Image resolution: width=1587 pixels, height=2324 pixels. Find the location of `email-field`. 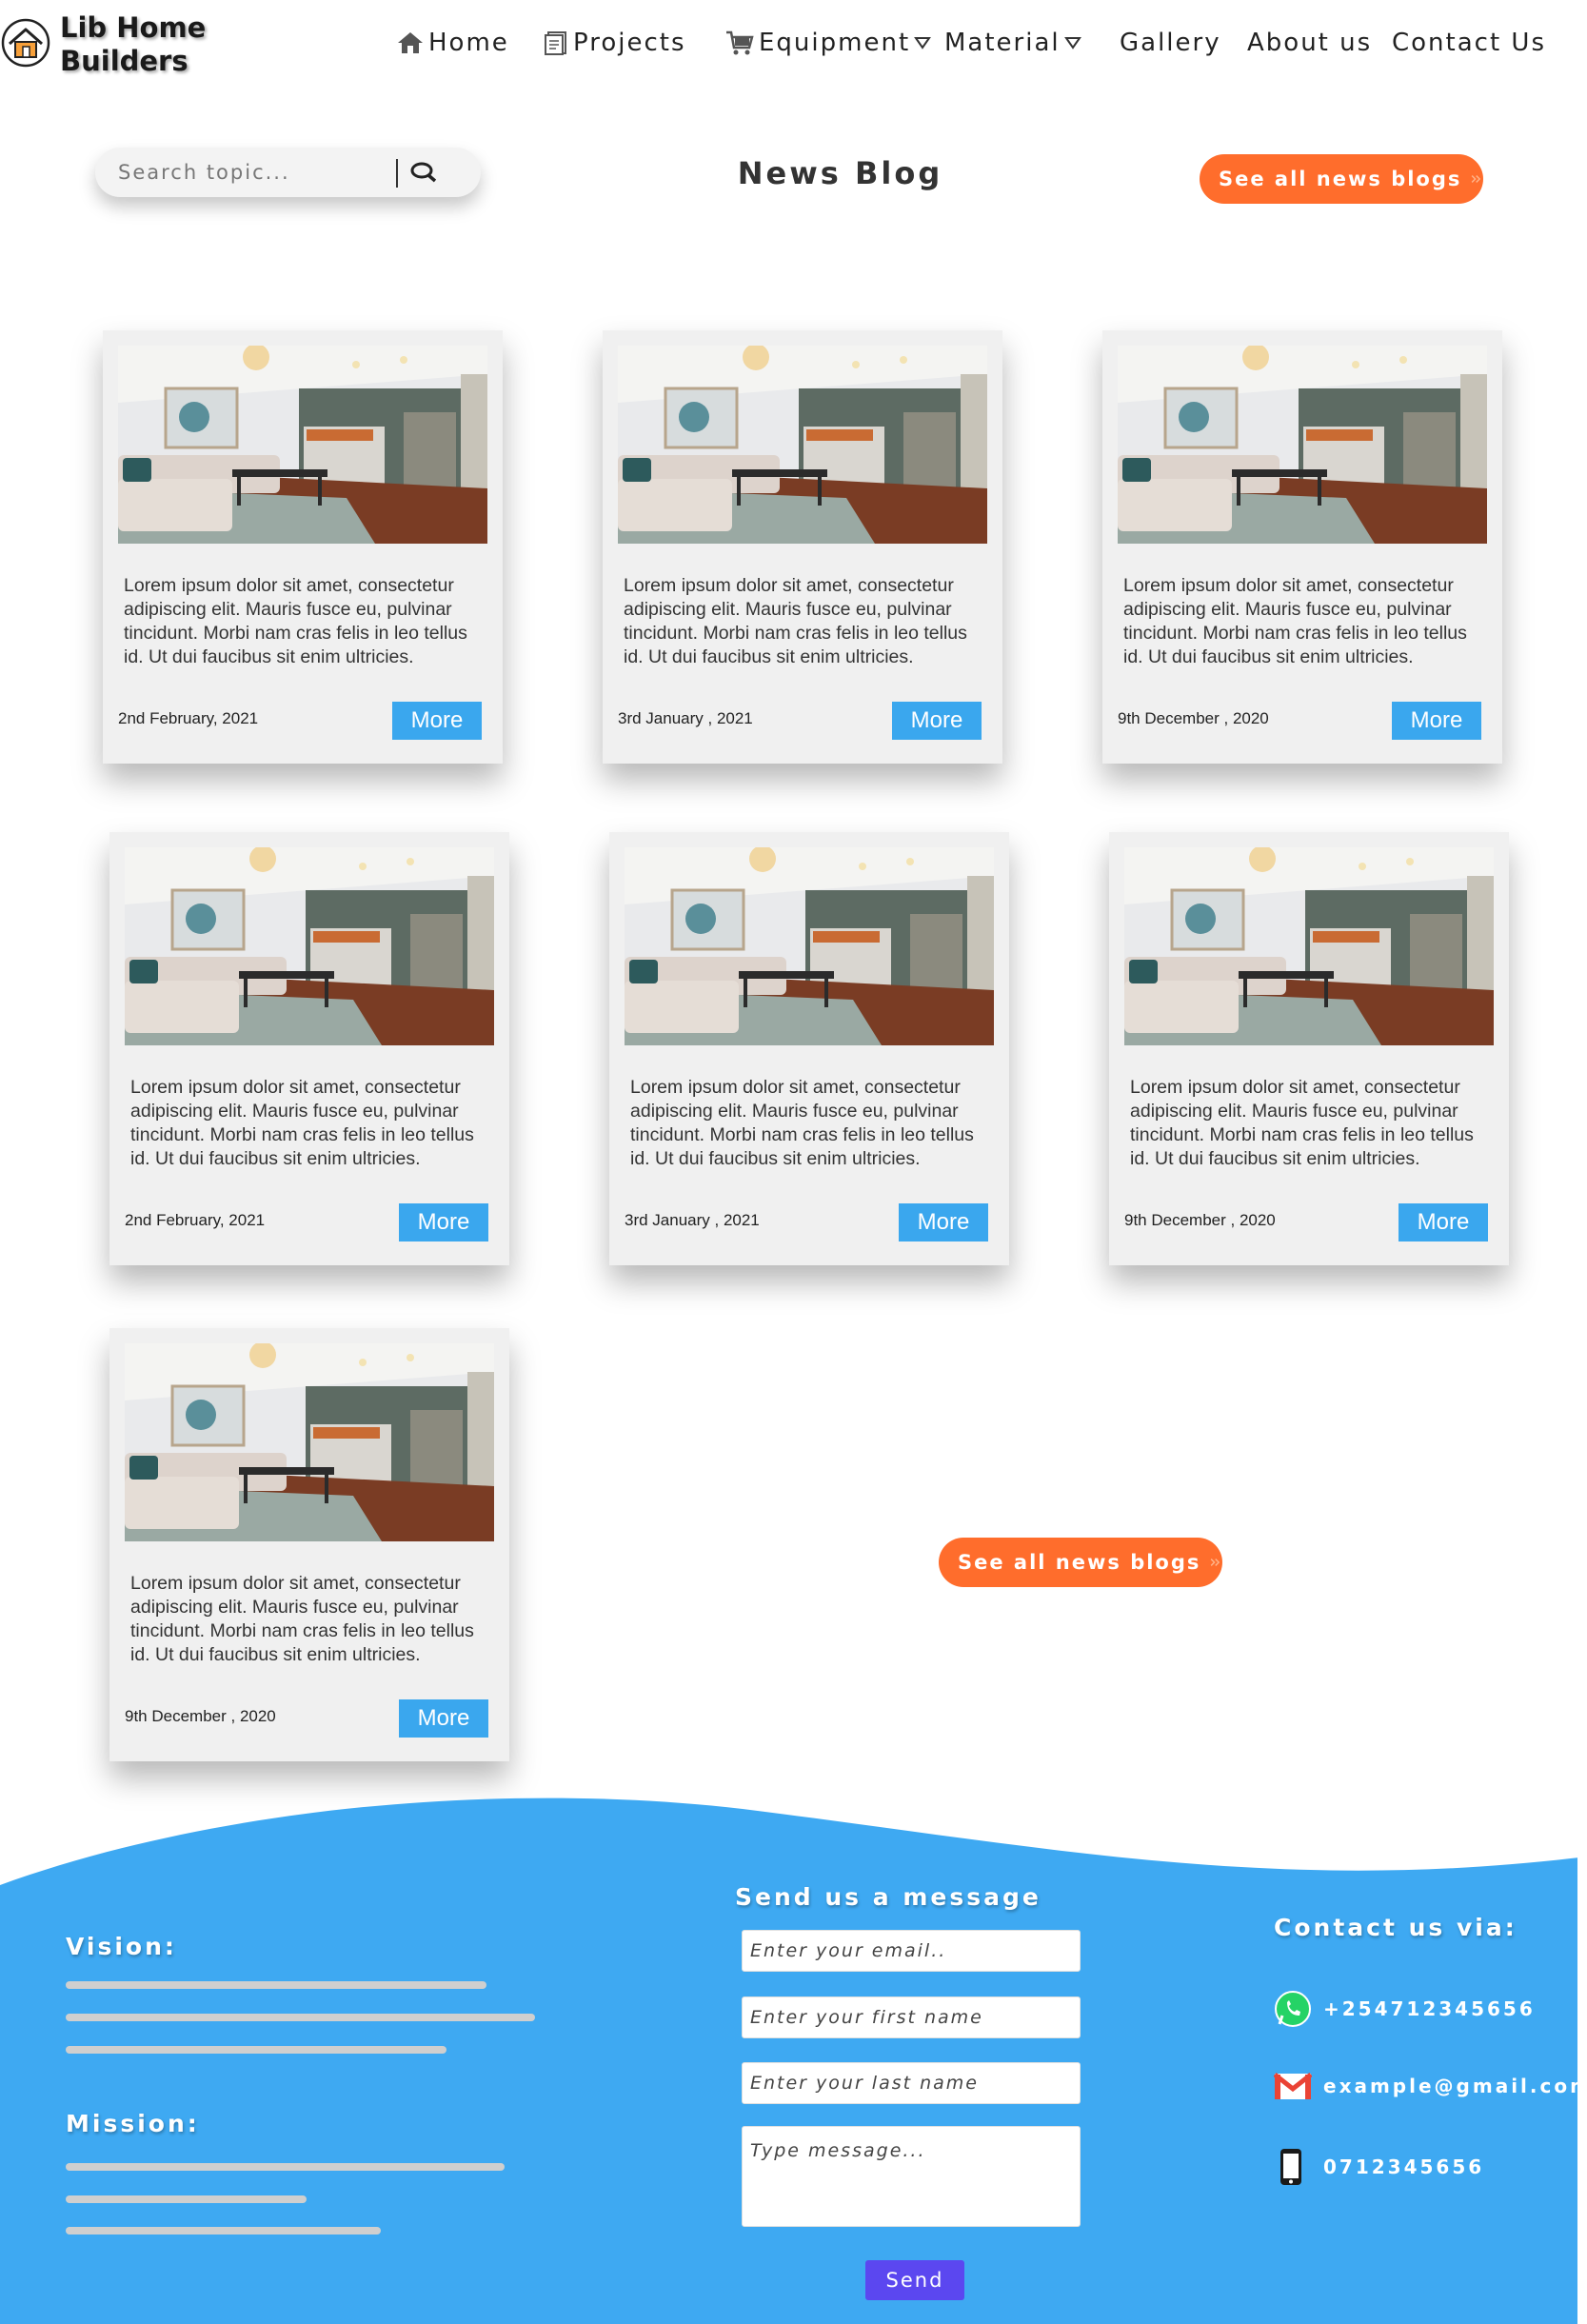

email-field is located at coordinates (911, 1951).